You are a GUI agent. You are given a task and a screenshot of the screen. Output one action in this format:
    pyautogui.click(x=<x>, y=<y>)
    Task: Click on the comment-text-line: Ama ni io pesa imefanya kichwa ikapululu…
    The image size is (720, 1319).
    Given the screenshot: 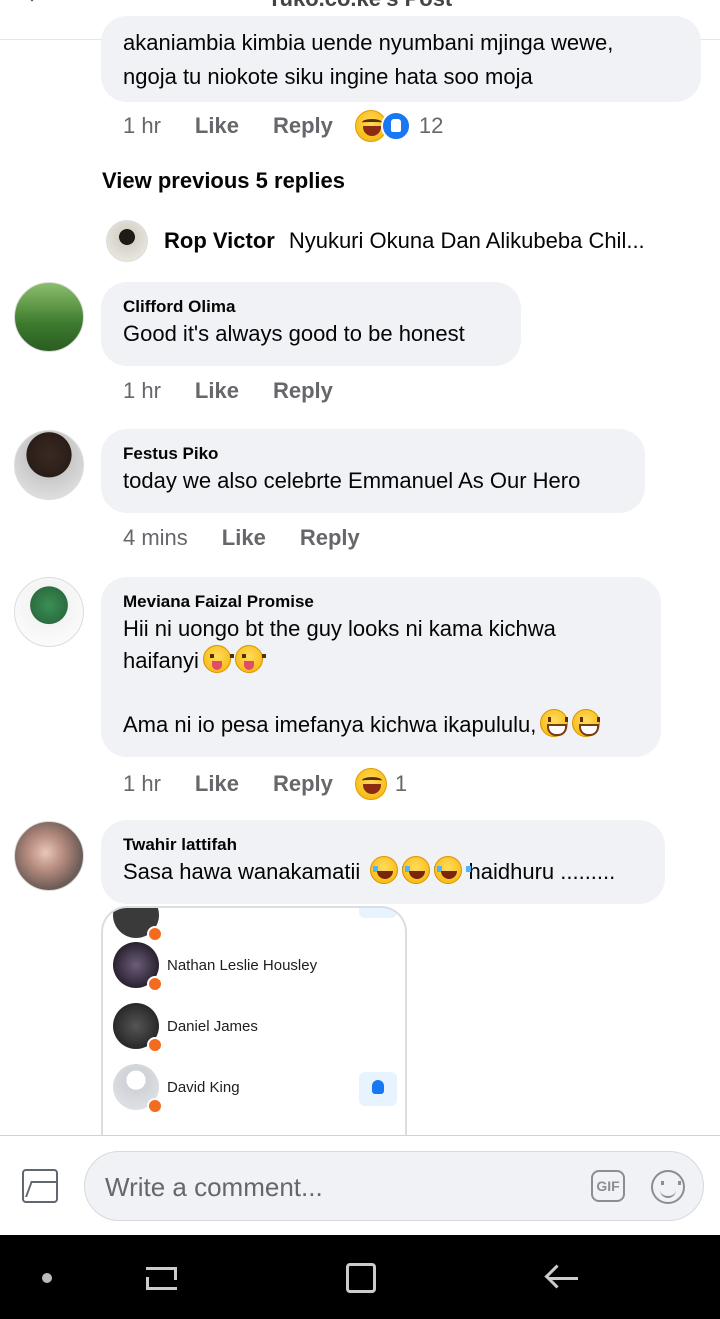 What is the action you would take?
    pyautogui.click(x=381, y=725)
    